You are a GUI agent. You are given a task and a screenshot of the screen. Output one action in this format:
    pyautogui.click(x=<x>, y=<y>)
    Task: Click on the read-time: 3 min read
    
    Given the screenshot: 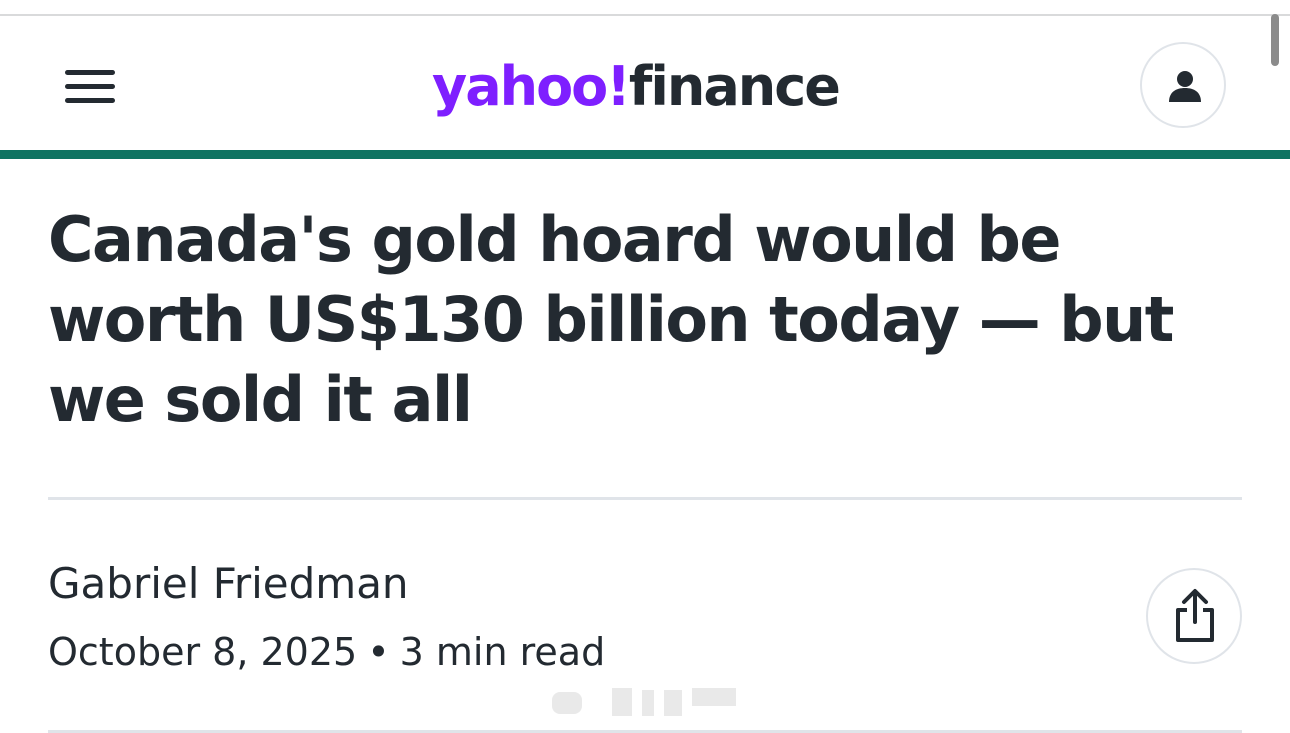 What is the action you would take?
    pyautogui.click(x=502, y=652)
    